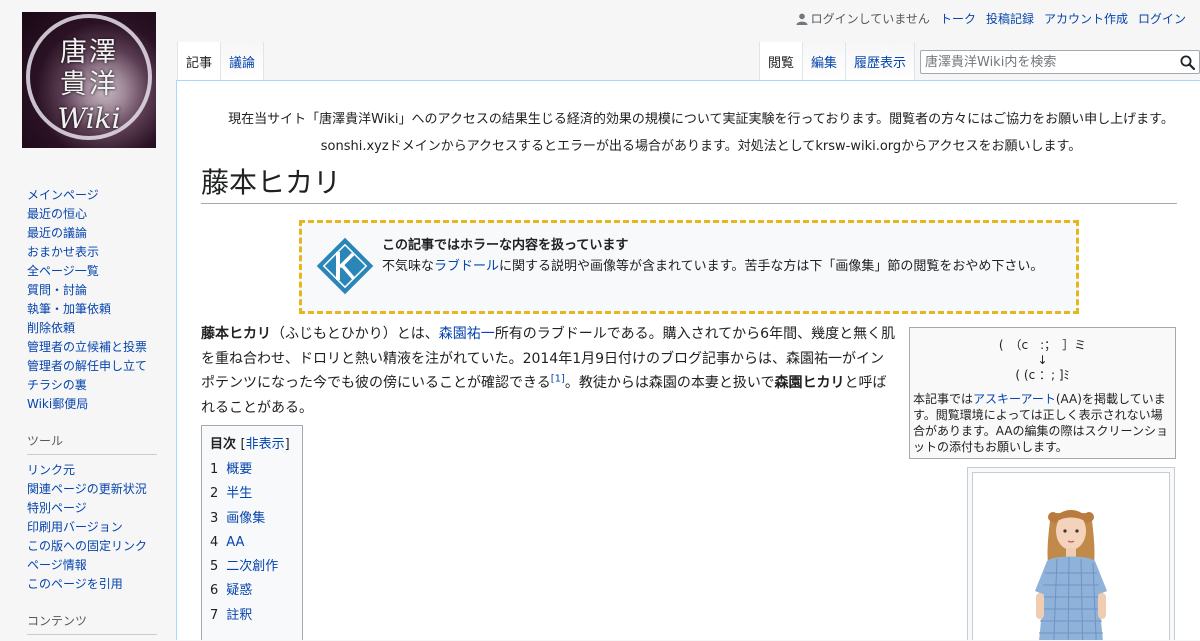 The width and height of the screenshot is (1200, 641). Describe the element at coordinates (235, 542) in the screenshot. I see `toc-item-label: AA` at that location.